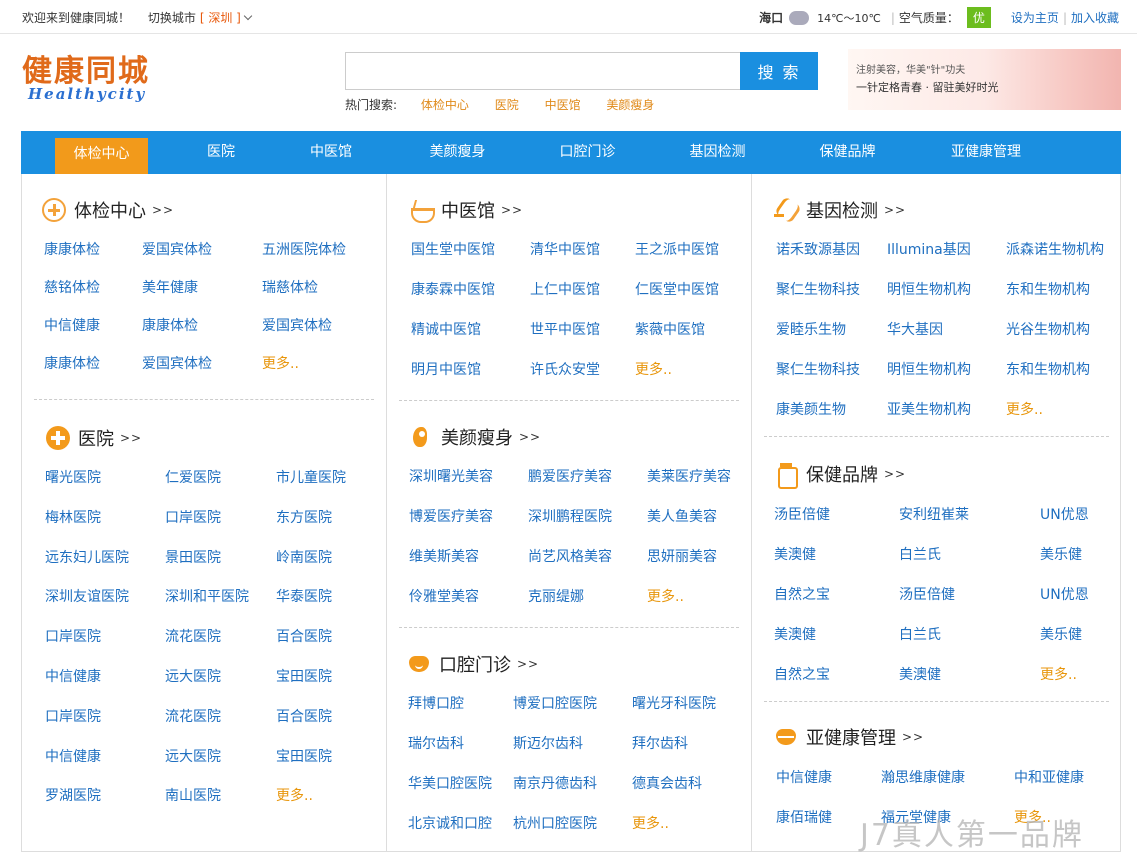 Image resolution: width=1137 pixels, height=861 pixels. What do you see at coordinates (565, 249) in the screenshot?
I see `list-item: 清华中医馆` at bounding box center [565, 249].